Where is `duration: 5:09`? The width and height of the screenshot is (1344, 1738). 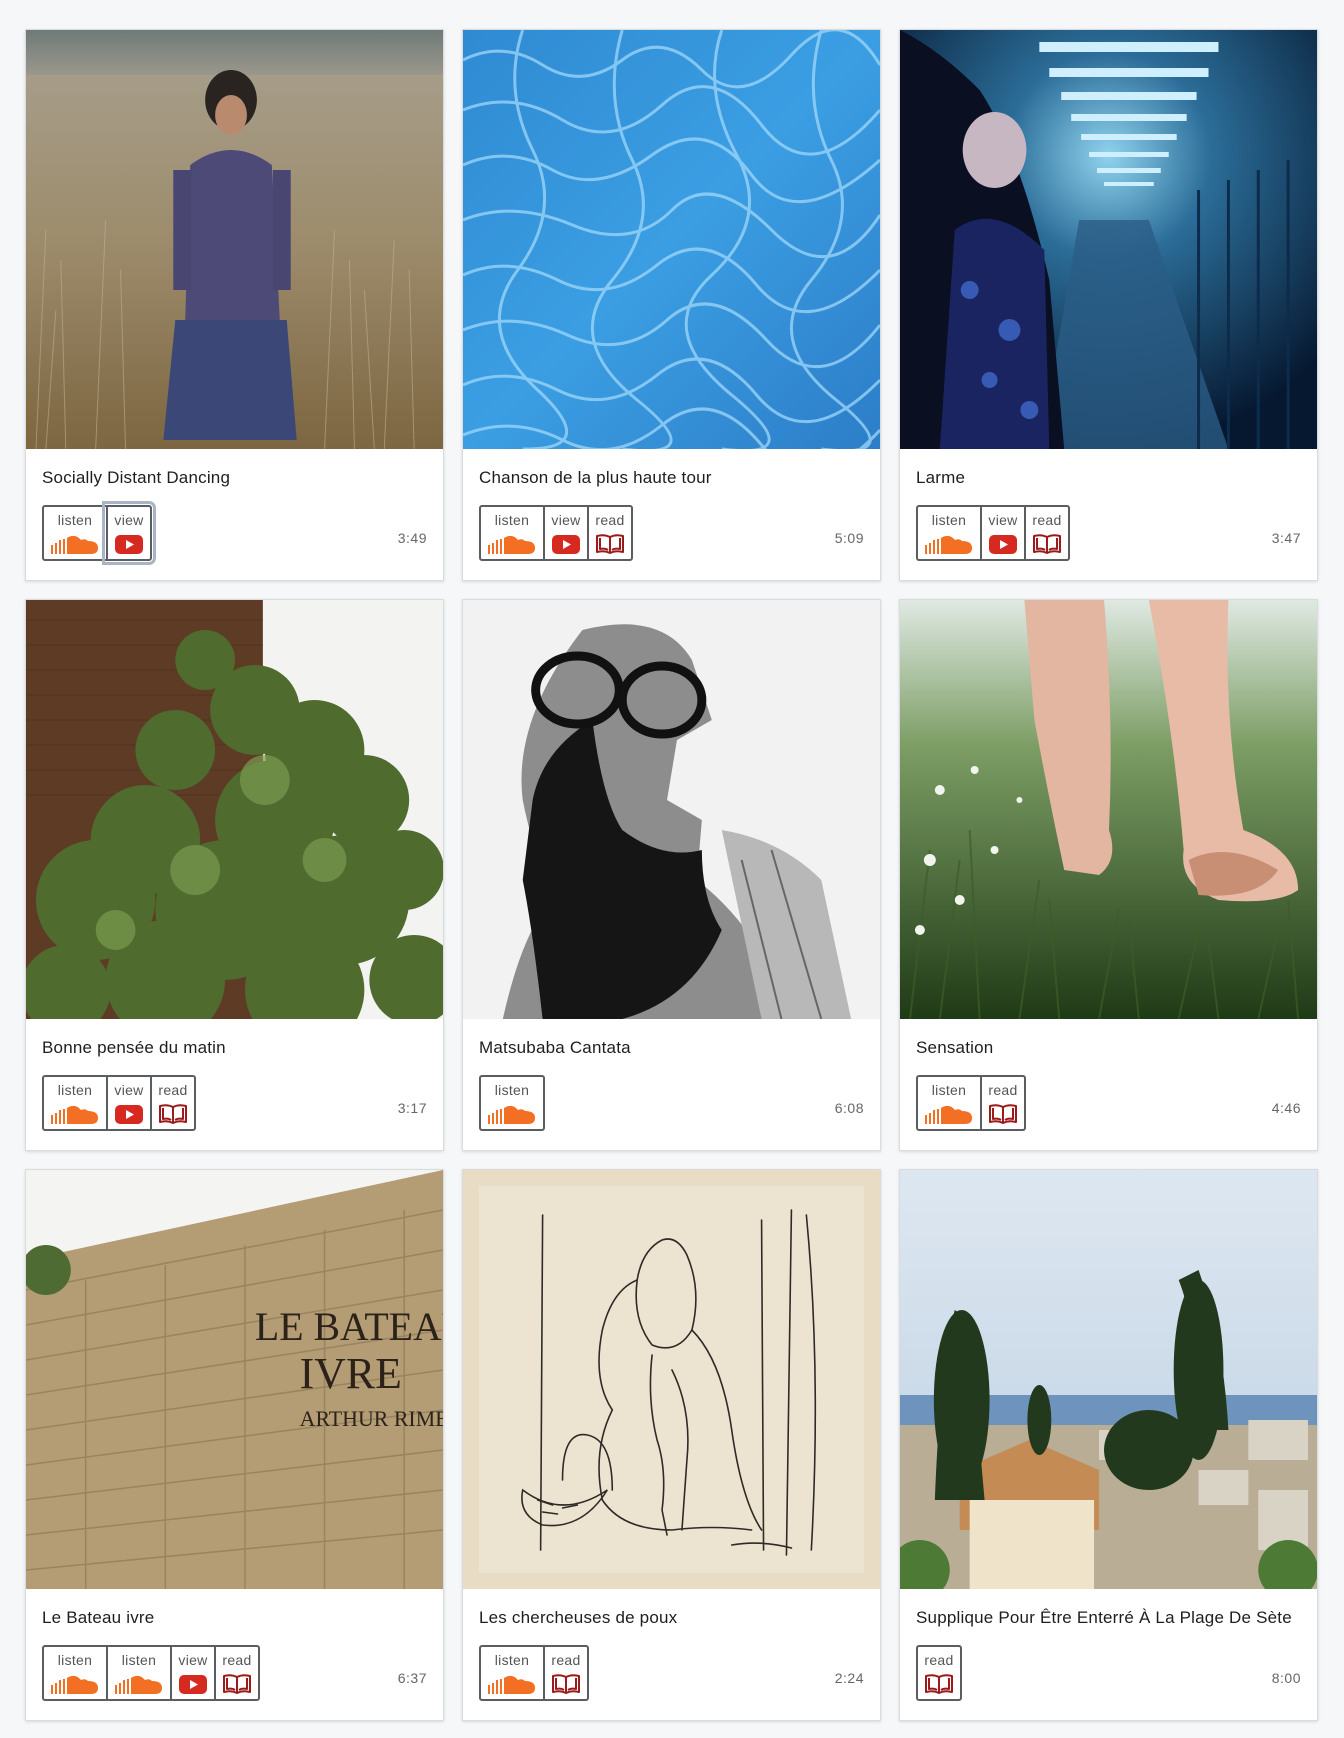 duration: 5:09 is located at coordinates (849, 538).